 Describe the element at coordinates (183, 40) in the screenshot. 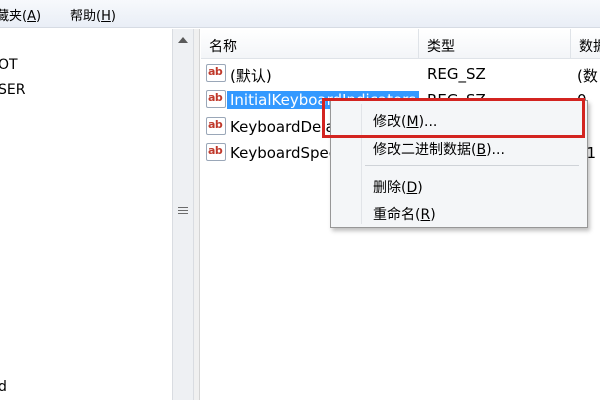

I see `scroll-up-arrow-icon` at that location.